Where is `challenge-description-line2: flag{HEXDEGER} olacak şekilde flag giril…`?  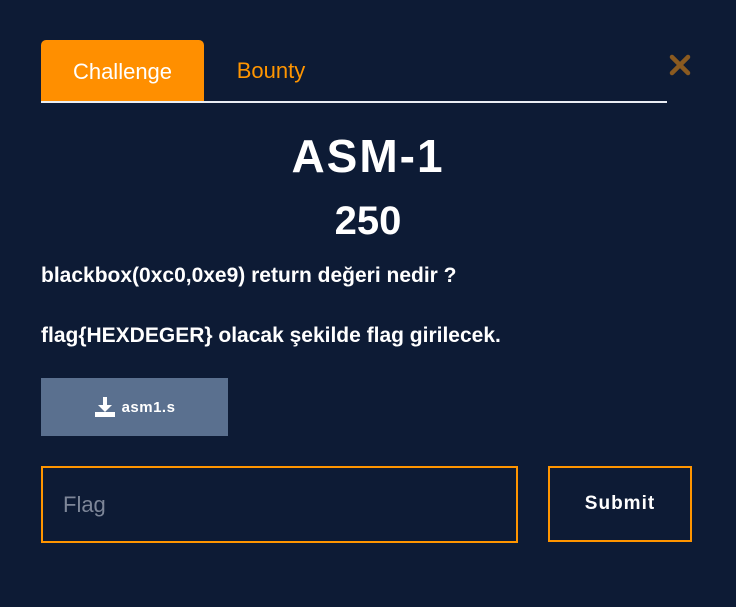 challenge-description-line2: flag{HEXDEGER} olacak şekilde flag giril… is located at coordinates (271, 335).